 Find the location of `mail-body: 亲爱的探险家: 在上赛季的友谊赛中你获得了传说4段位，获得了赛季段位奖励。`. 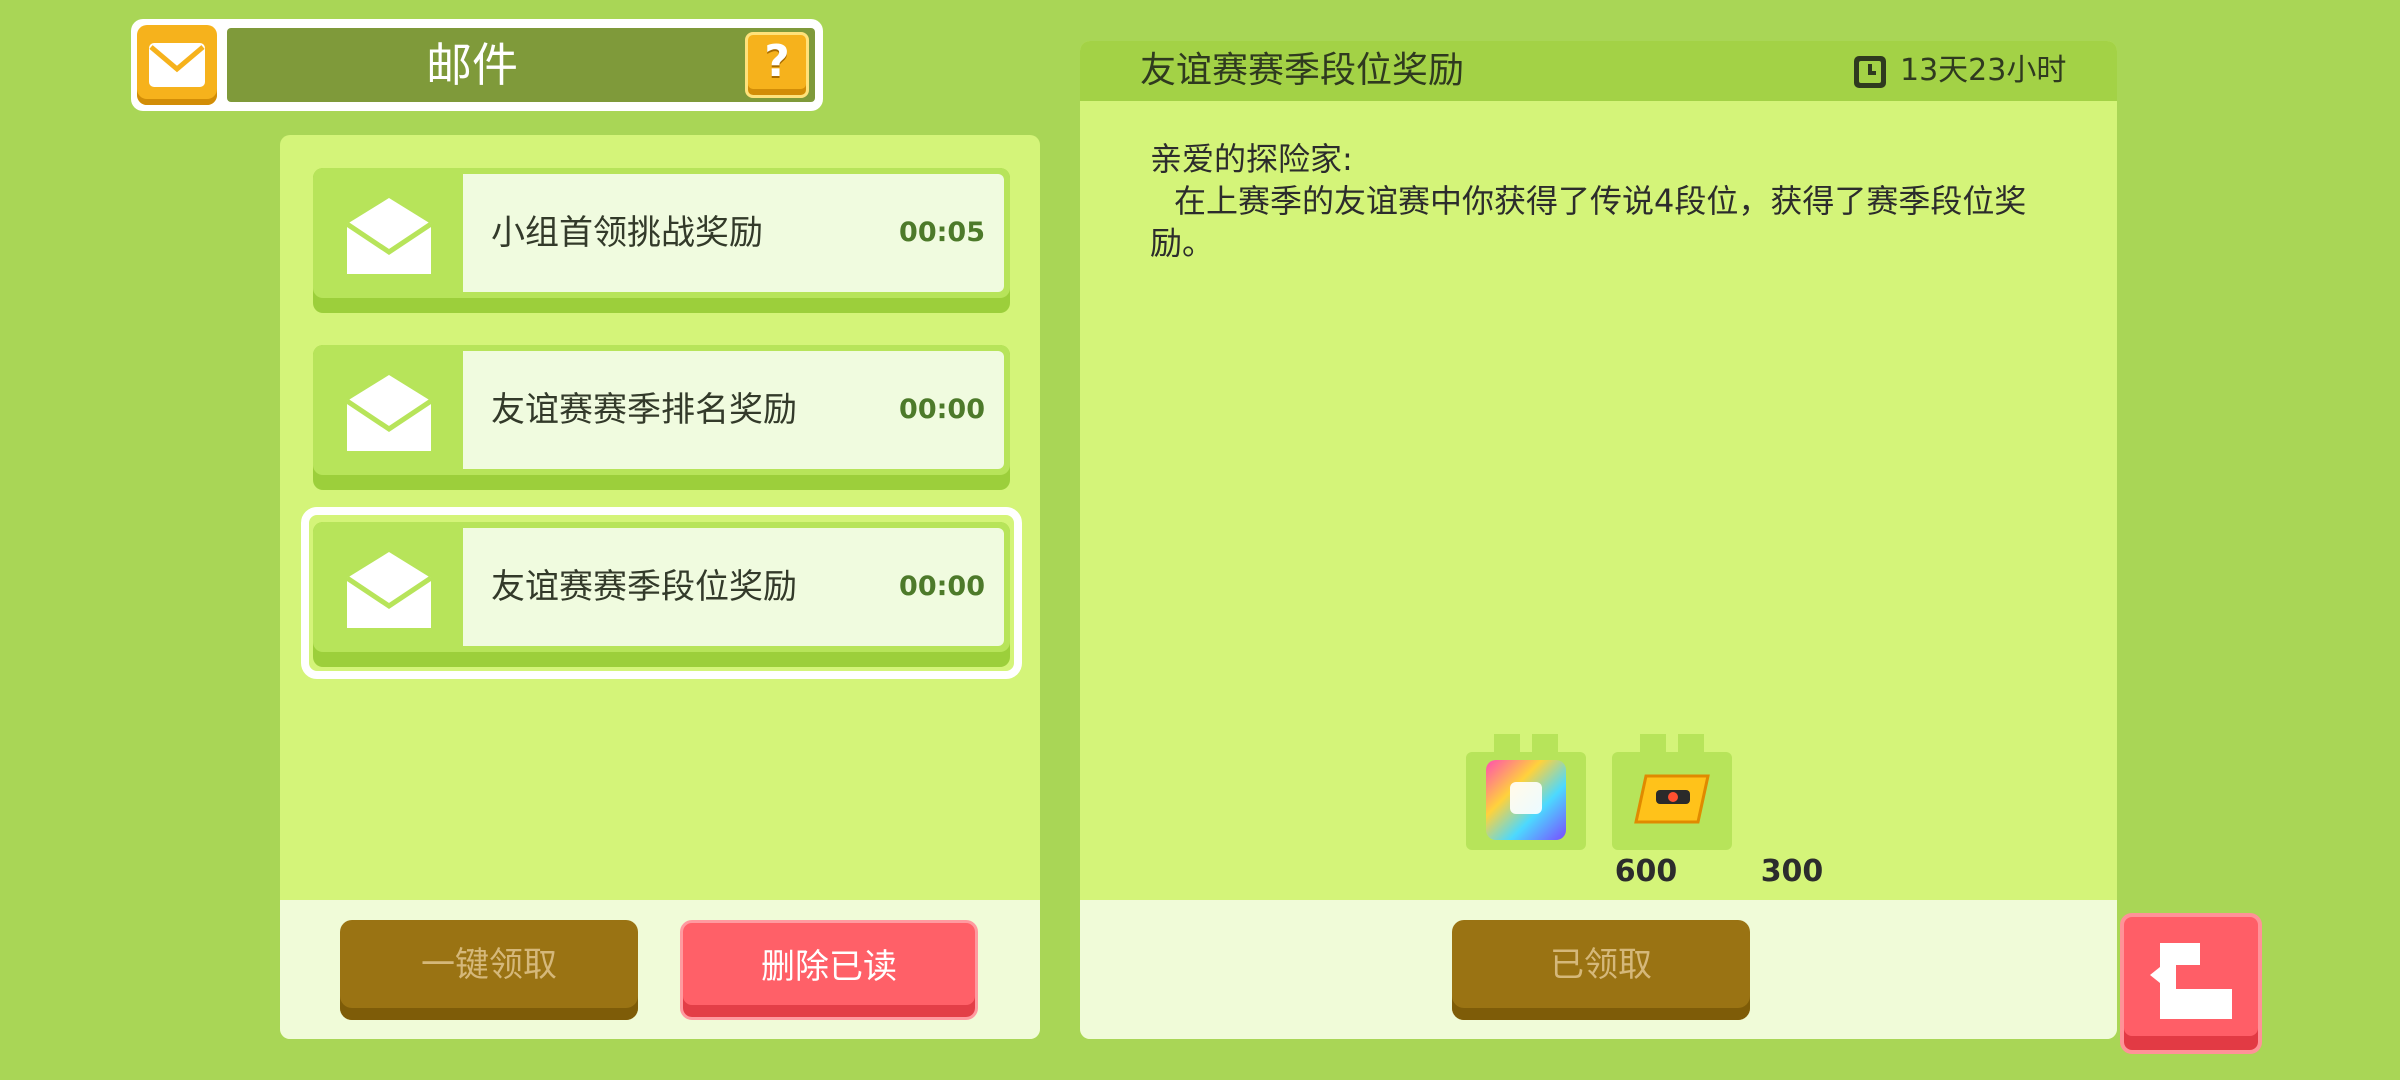

mail-body: 亲爱的探险家: 在上赛季的友谊赛中你获得了传说4段位，获得了赛季段位奖励。 is located at coordinates (1600, 201).